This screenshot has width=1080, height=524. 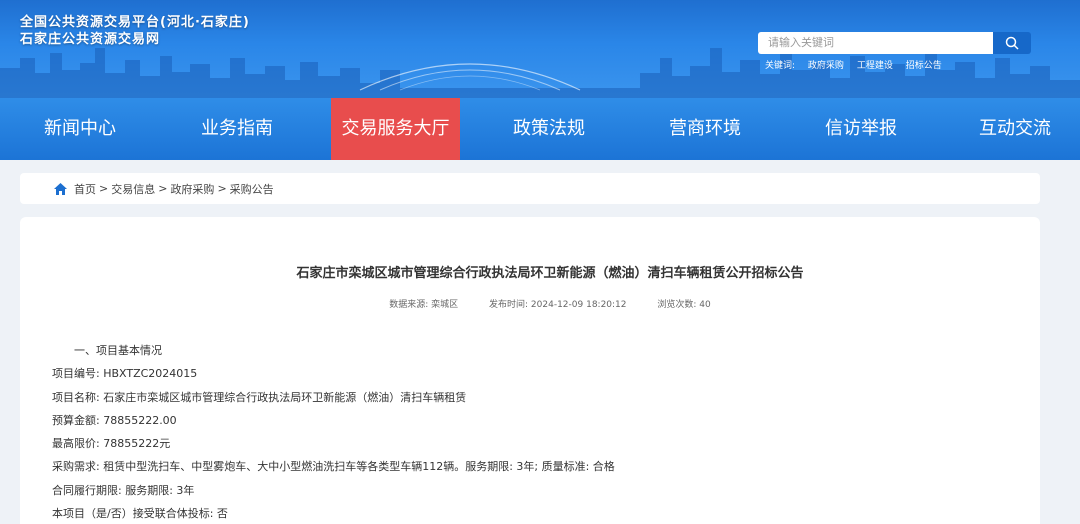 What do you see at coordinates (90, 39) in the screenshot?
I see `site-title-line2: 石家庄公共资源交易网` at bounding box center [90, 39].